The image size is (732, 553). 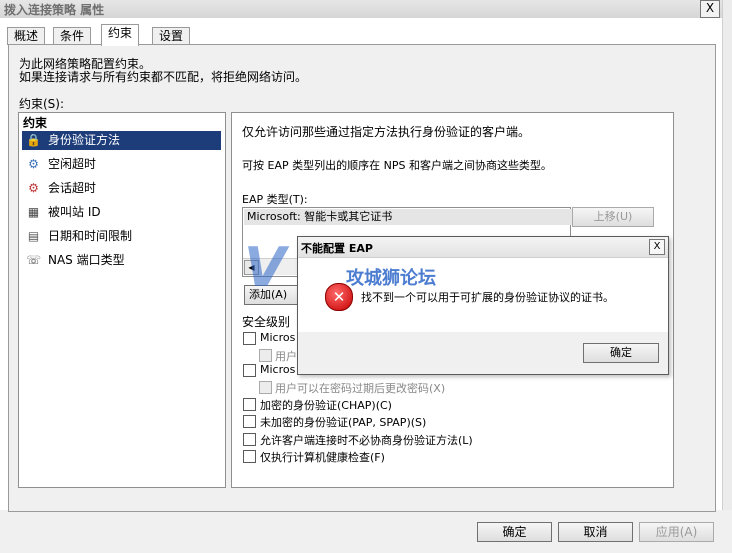 I want to click on error-dialog-ok-button: 确定, so click(x=621, y=353).